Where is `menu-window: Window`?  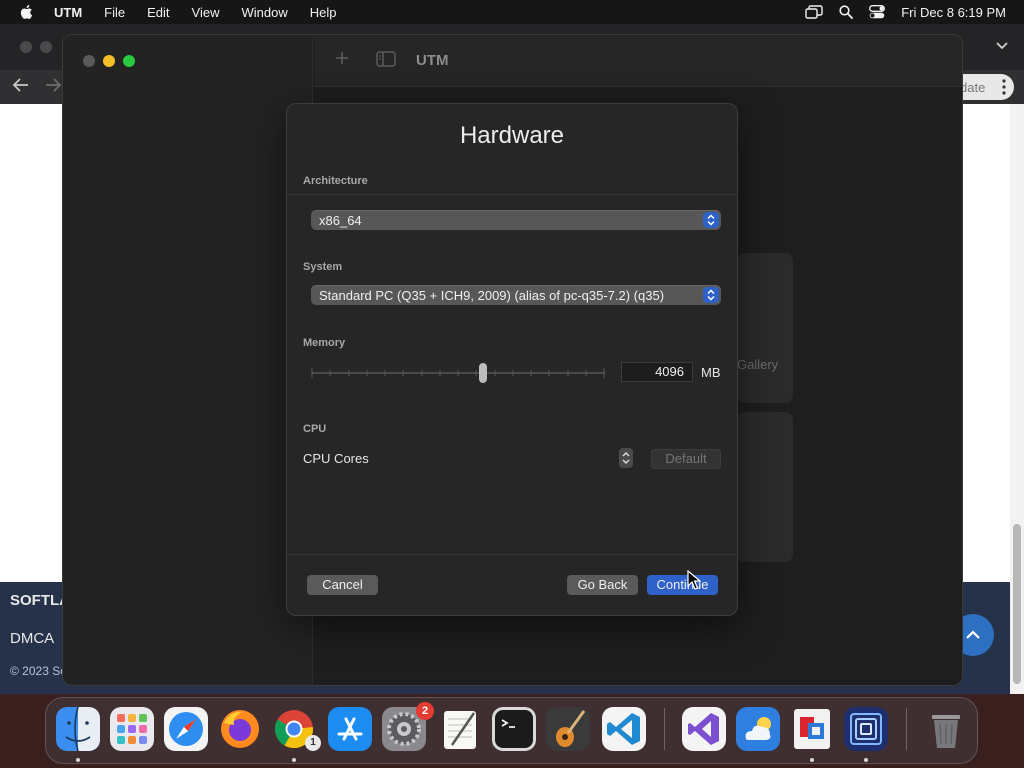
menu-window: Window is located at coordinates (264, 12).